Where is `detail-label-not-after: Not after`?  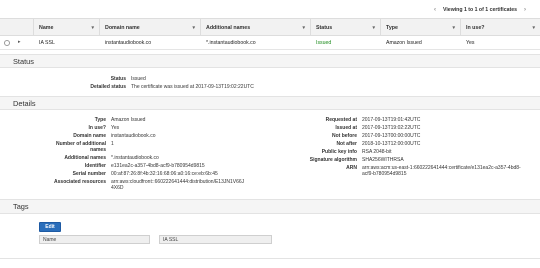
detail-label-not-after: Not after is located at coordinates (346, 144).